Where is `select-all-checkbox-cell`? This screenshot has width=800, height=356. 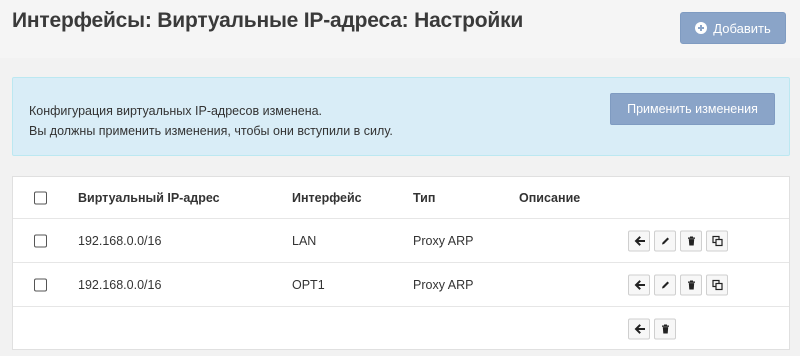
select-all-checkbox-cell is located at coordinates (40, 197).